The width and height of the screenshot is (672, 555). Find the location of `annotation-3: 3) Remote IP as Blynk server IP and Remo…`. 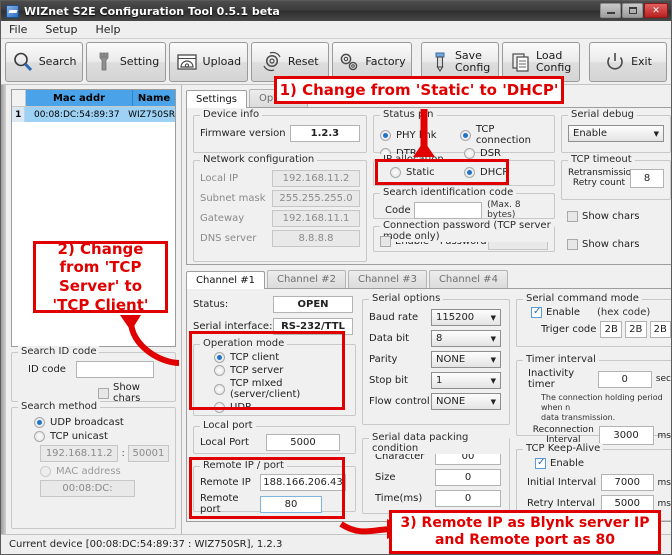

annotation-3: 3) Remote IP as Blynk server IP and Remo… is located at coordinates (525, 532).